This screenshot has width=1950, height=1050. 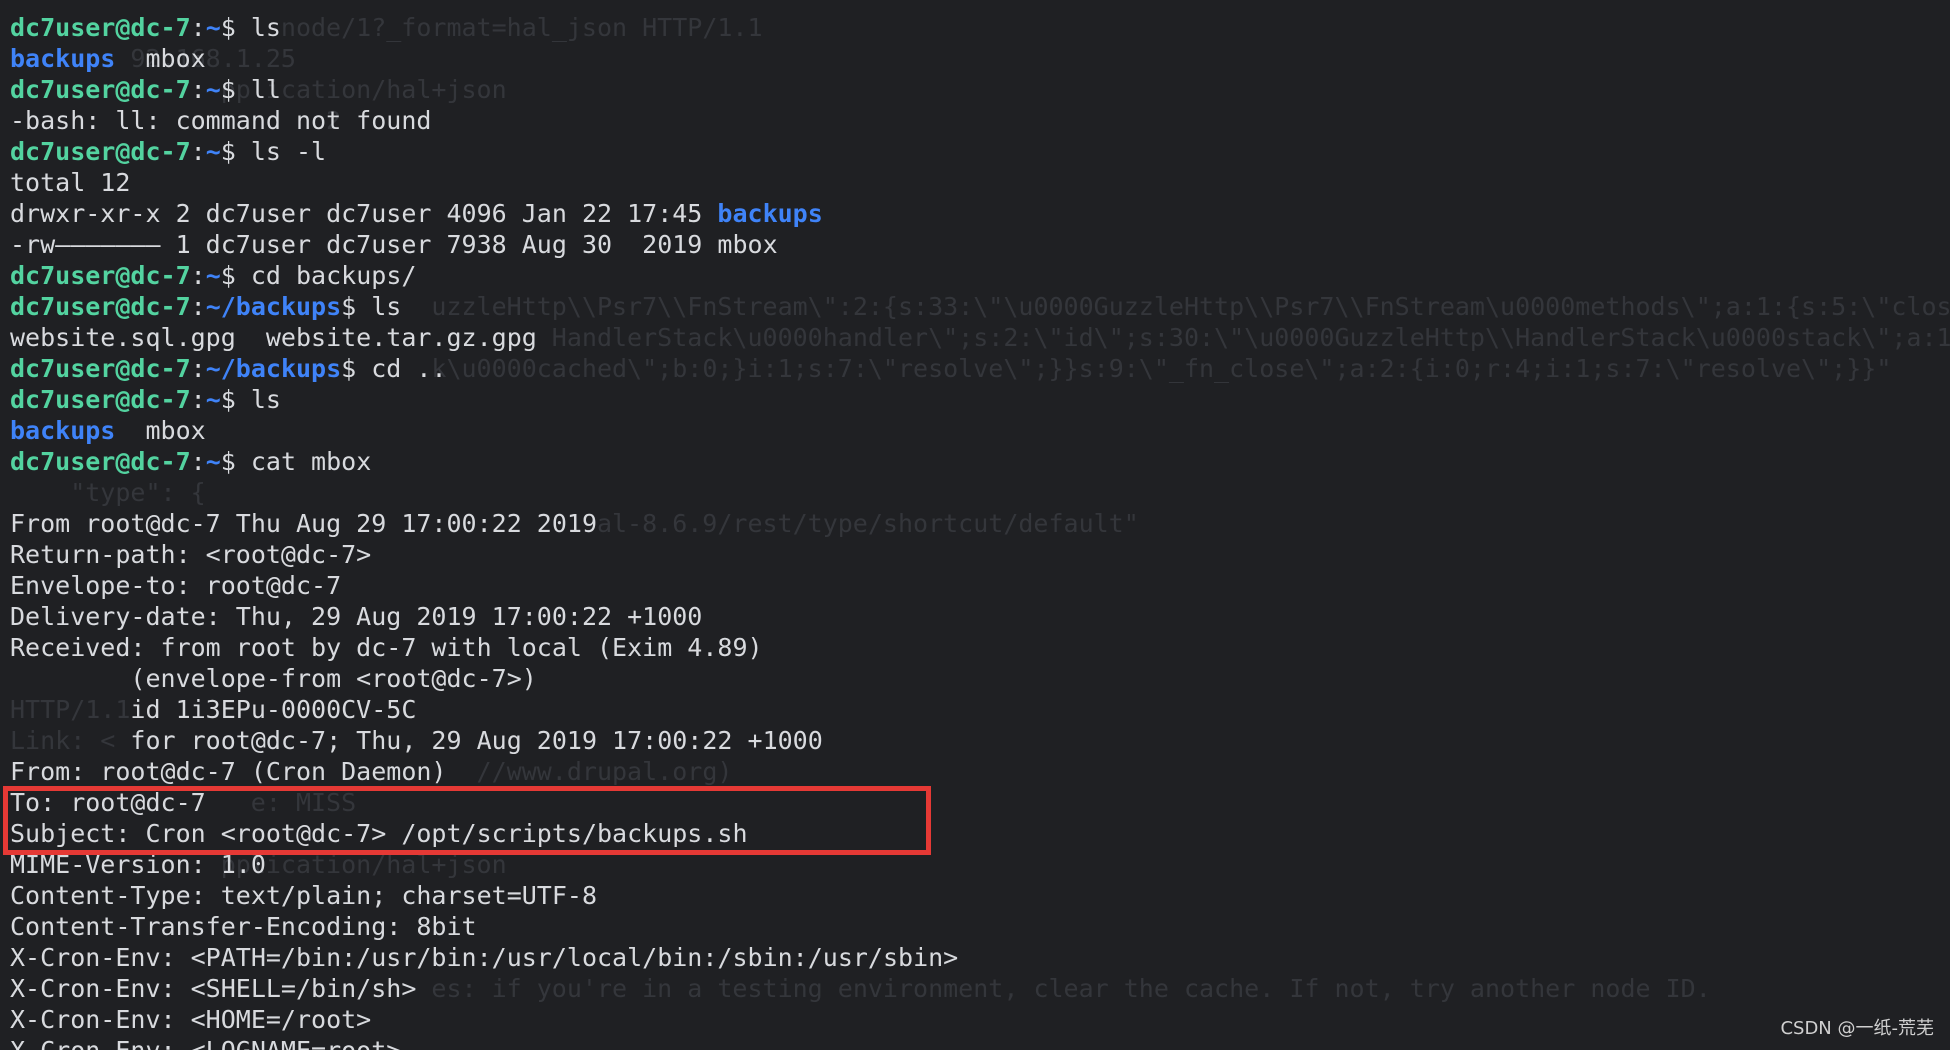 I want to click on terminal-text-plain: From root@dc-7 Thu Aug 29 17:00:22 2019, so click(x=303, y=523).